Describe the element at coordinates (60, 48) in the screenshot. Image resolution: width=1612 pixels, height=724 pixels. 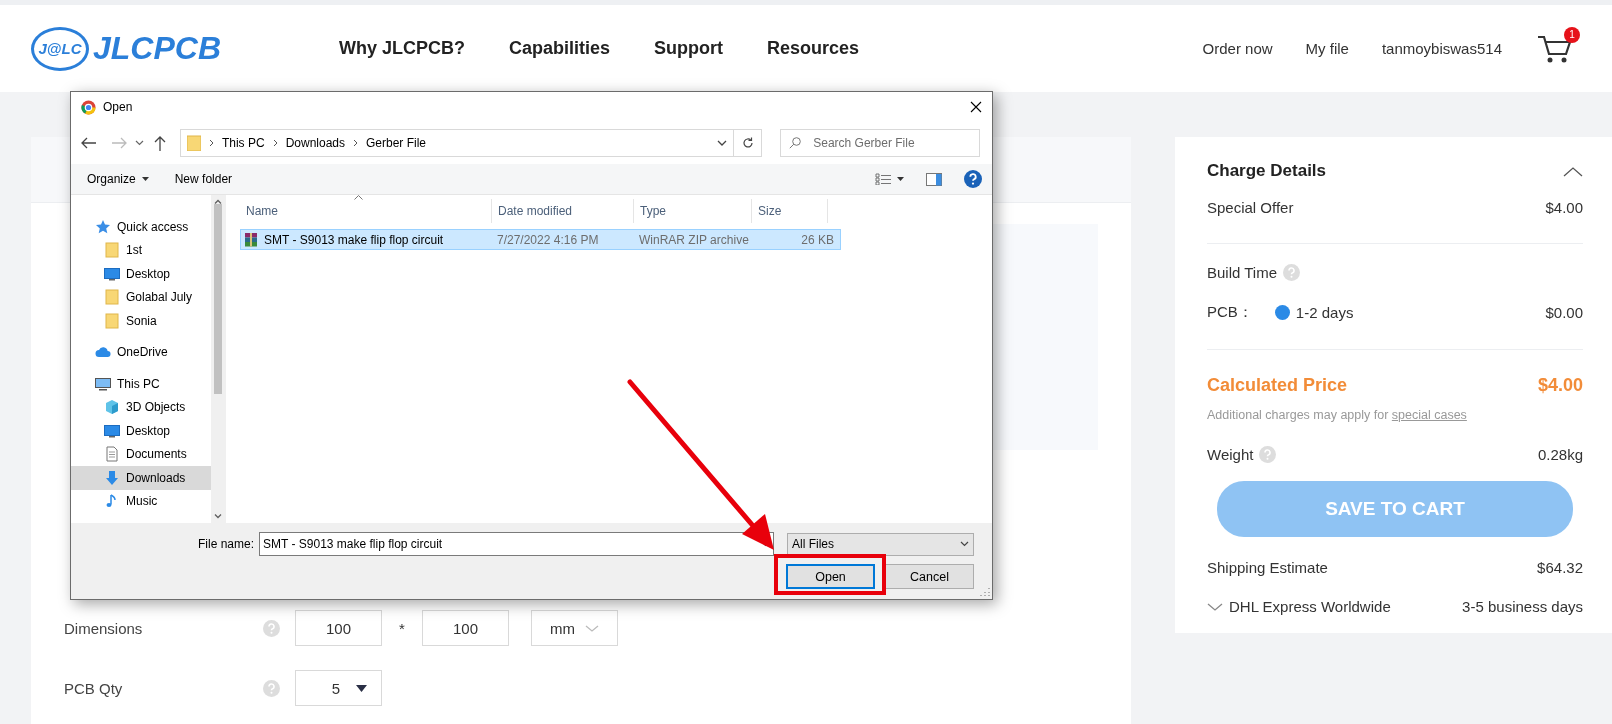
I see `logo-mark: J@LC` at that location.